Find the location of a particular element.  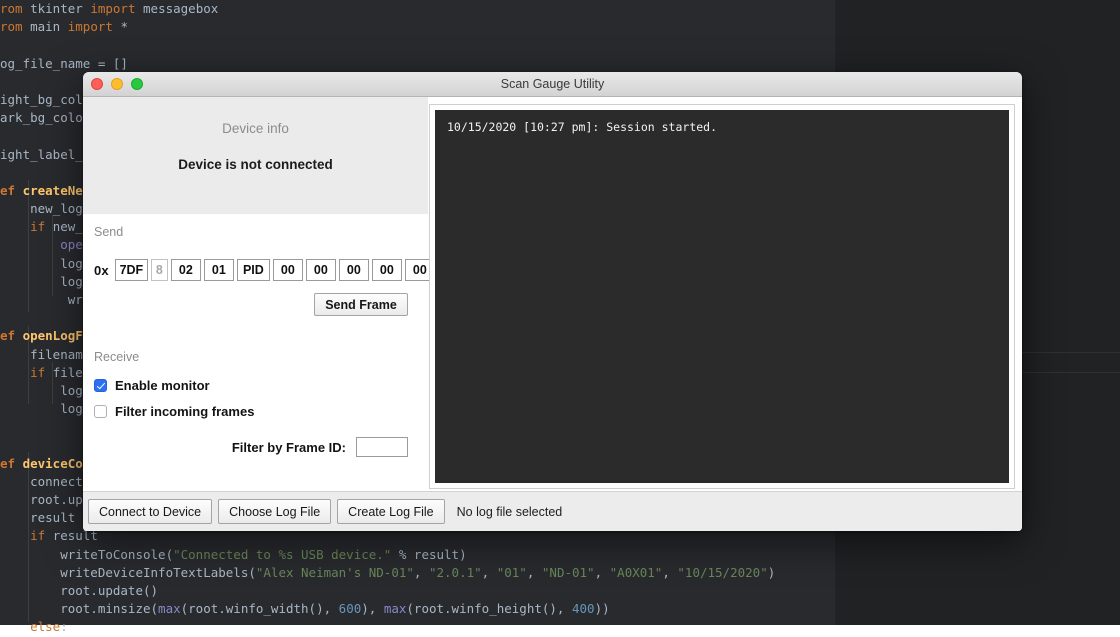

device-info-title: Device info is located at coordinates (255, 128).